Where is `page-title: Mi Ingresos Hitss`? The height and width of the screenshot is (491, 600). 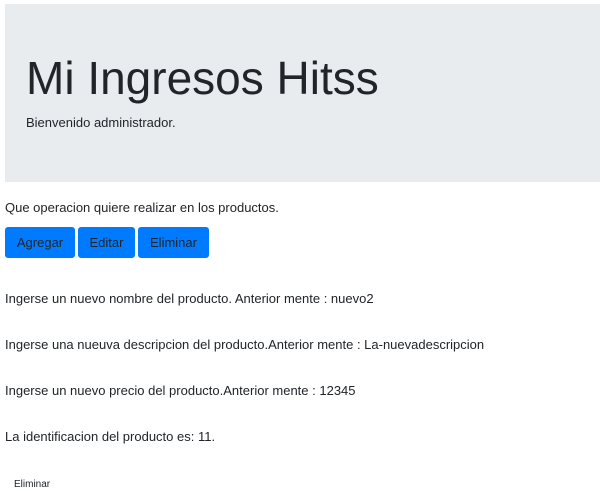
page-title: Mi Ingresos Hitss is located at coordinates (202, 78).